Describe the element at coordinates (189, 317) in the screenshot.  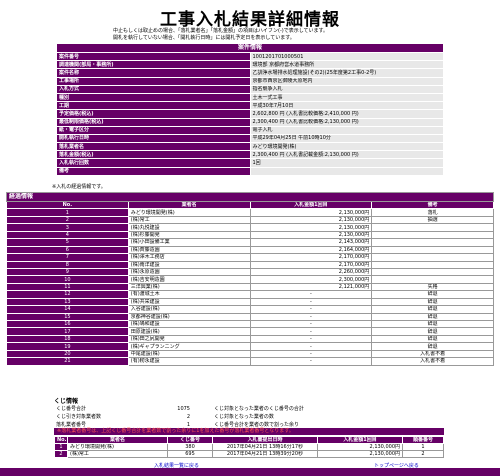
I see `row-name: 京都神谷建設(株)` at that location.